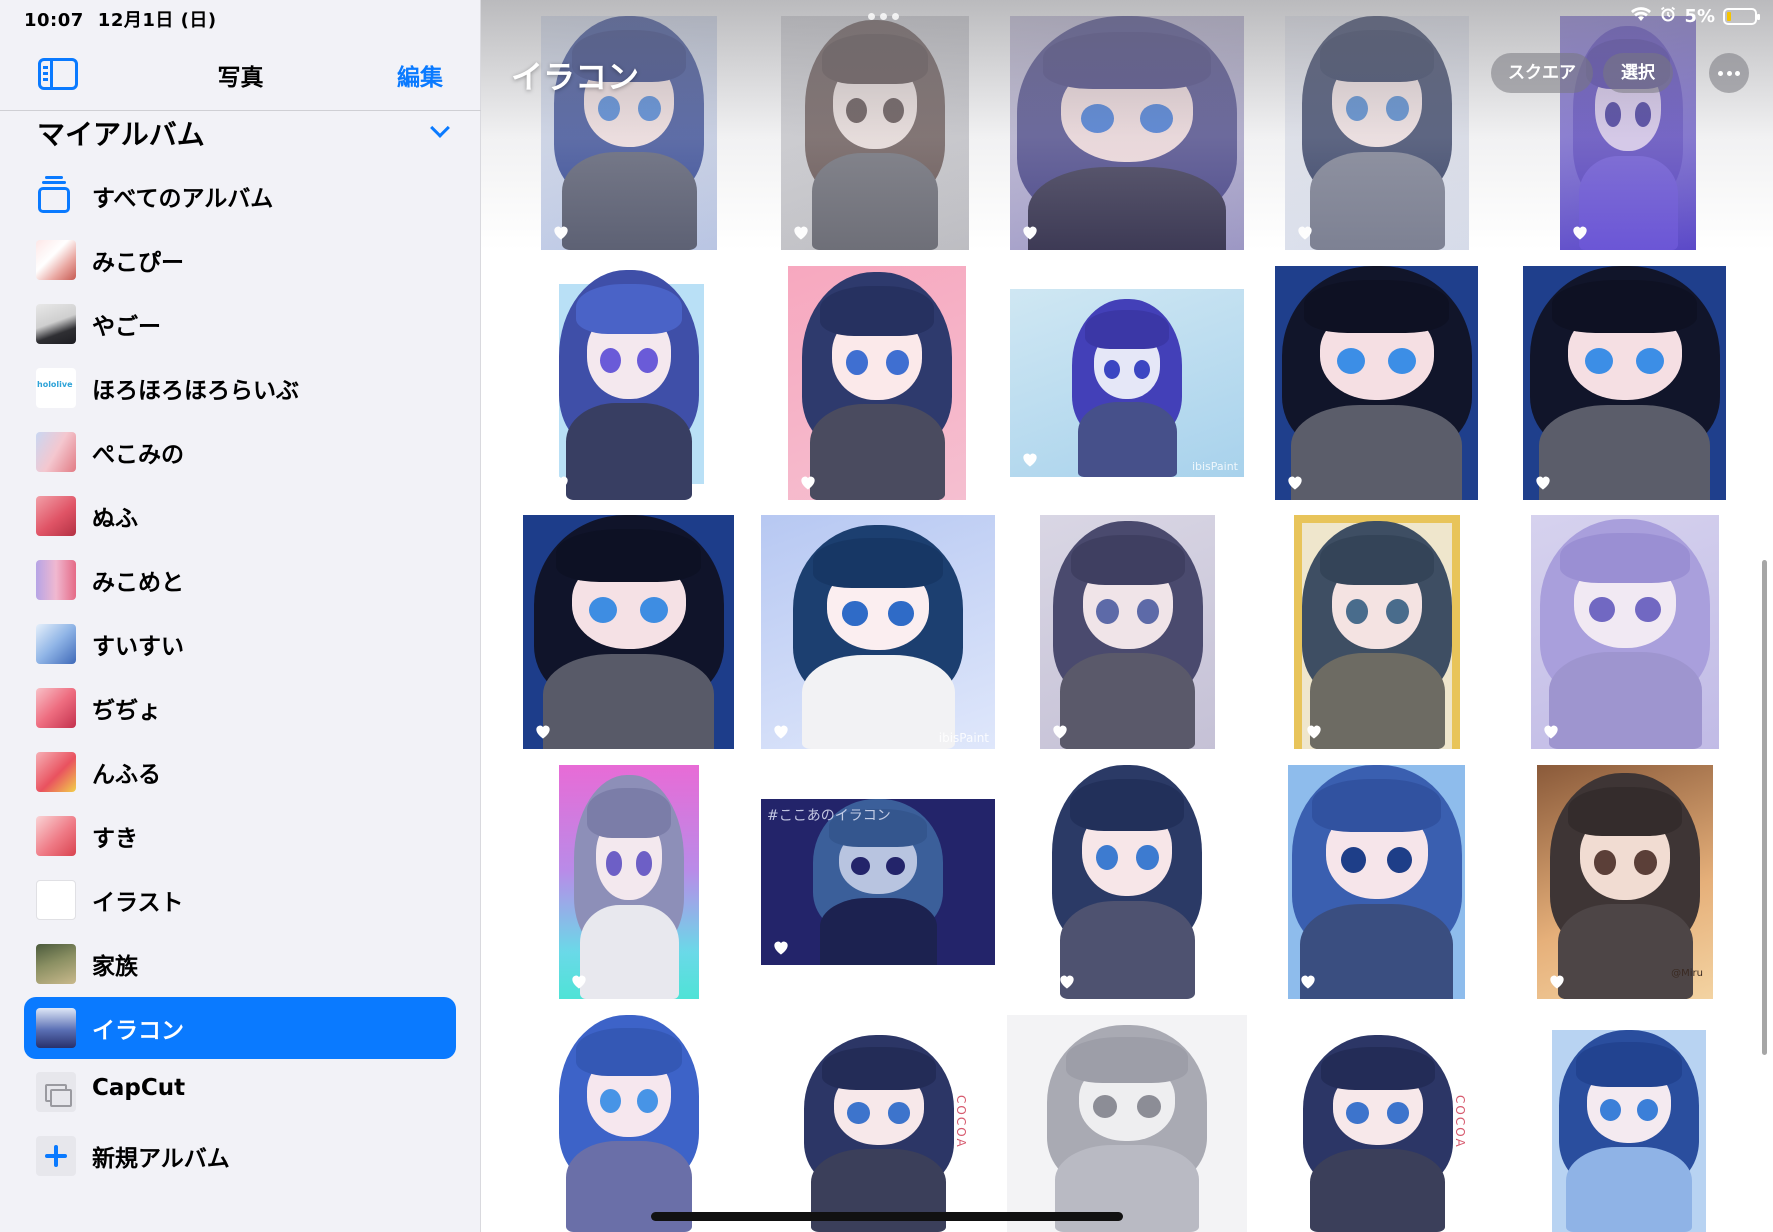 The width and height of the screenshot is (1773, 1232). I want to click on battery-percent: 5%, so click(1699, 16).